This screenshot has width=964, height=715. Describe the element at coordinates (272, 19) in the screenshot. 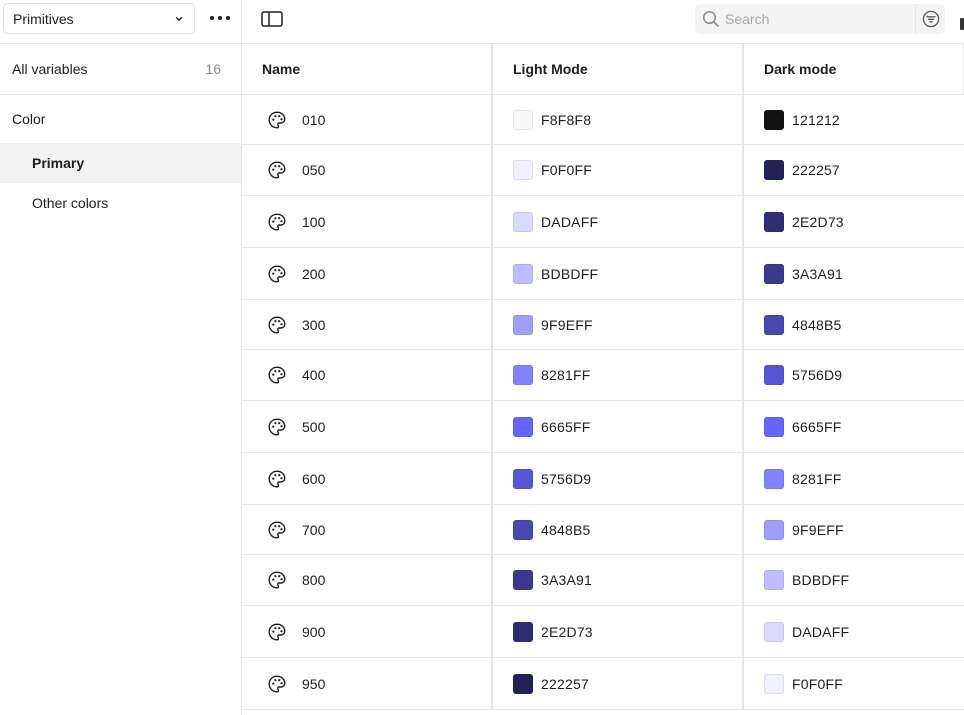

I see `sidebar-toggle-button` at that location.